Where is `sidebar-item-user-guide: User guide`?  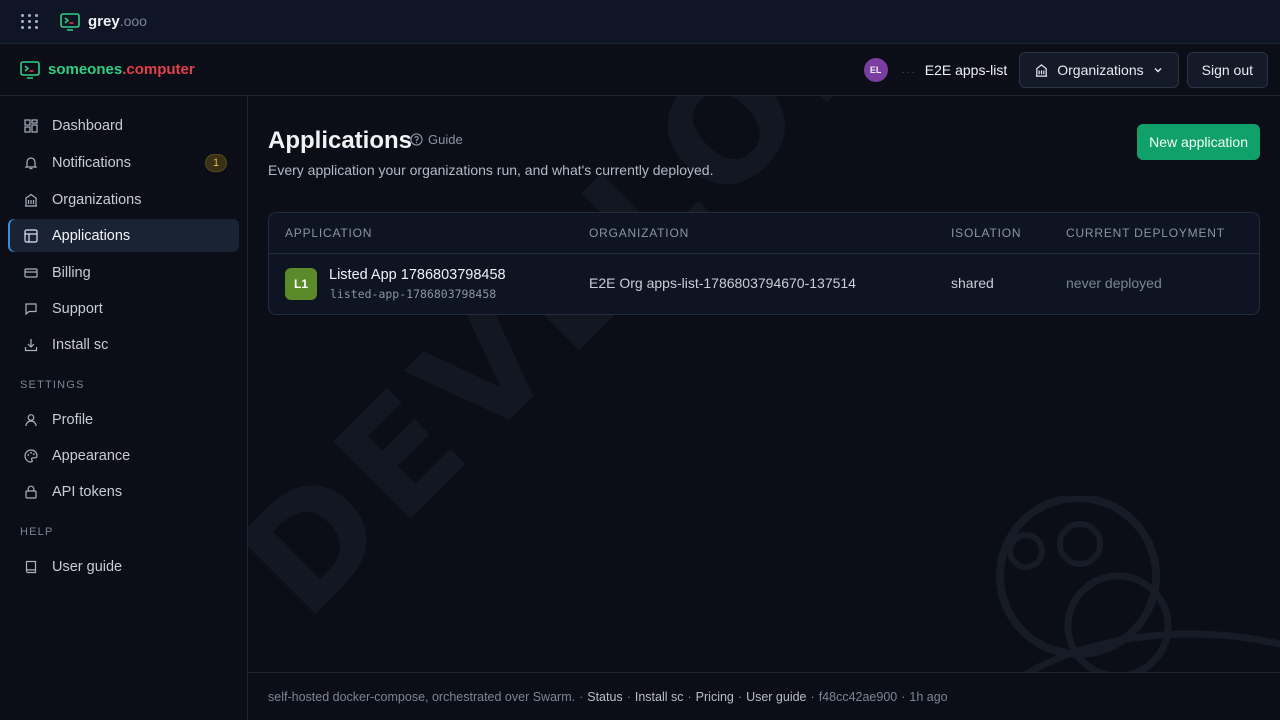
sidebar-item-user-guide: User guide is located at coordinates (123, 566).